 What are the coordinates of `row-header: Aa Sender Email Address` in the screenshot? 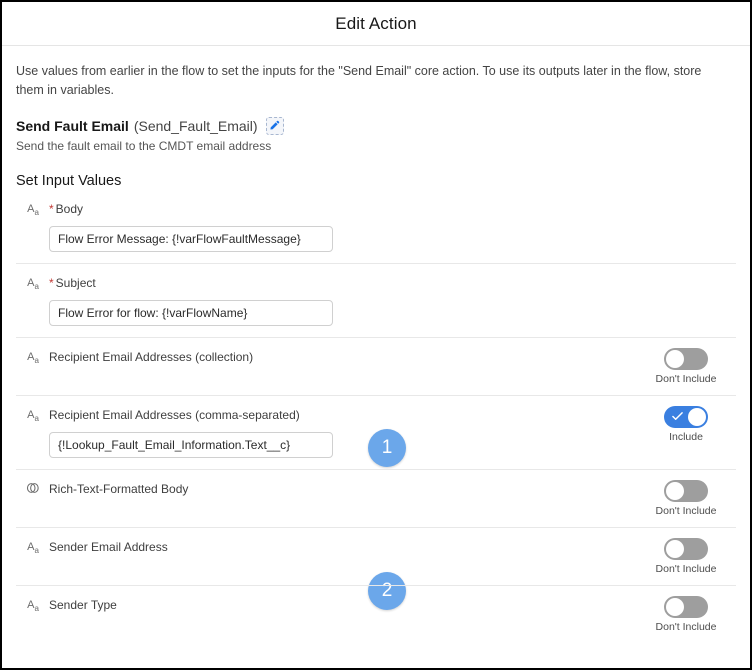 It's located at (376, 548).